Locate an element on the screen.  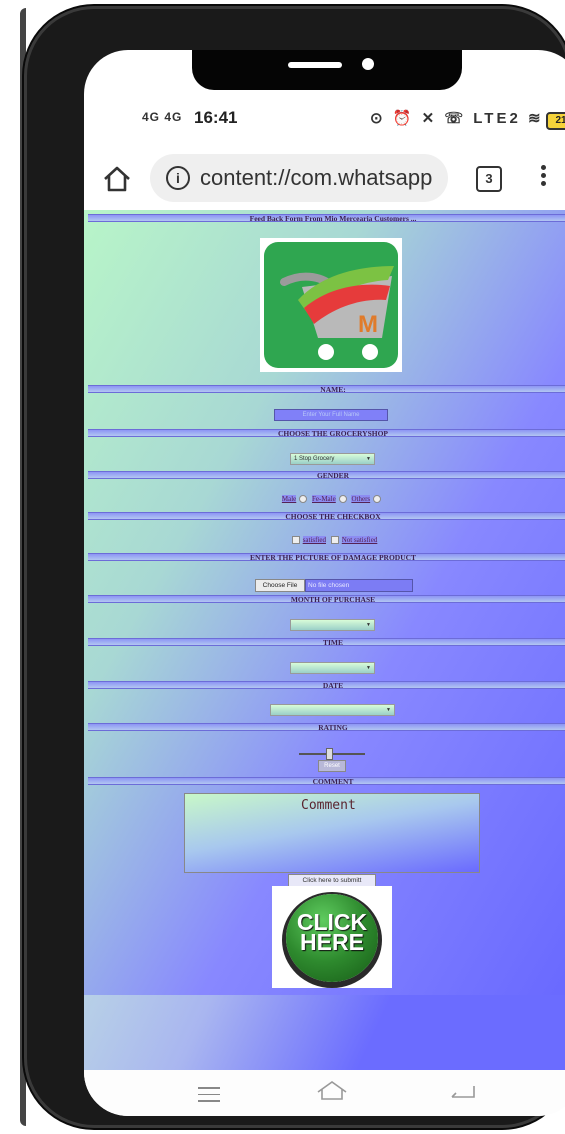
click-here-button-graphic: CLICK HERE is located at coordinates (332, 938).